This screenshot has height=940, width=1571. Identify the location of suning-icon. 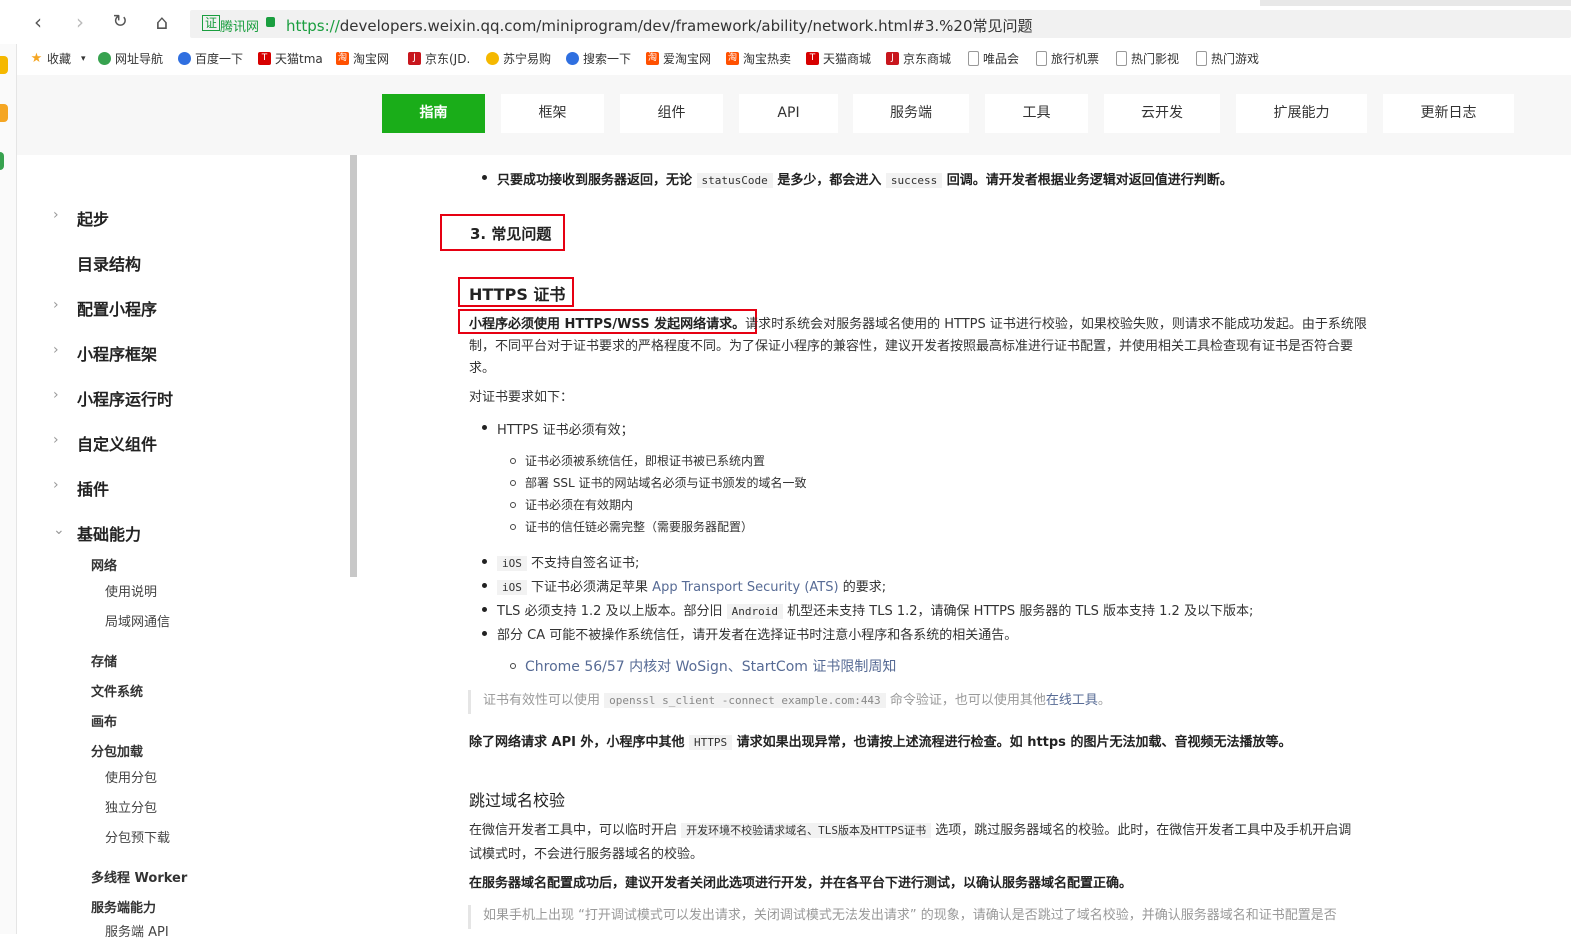
(492, 58).